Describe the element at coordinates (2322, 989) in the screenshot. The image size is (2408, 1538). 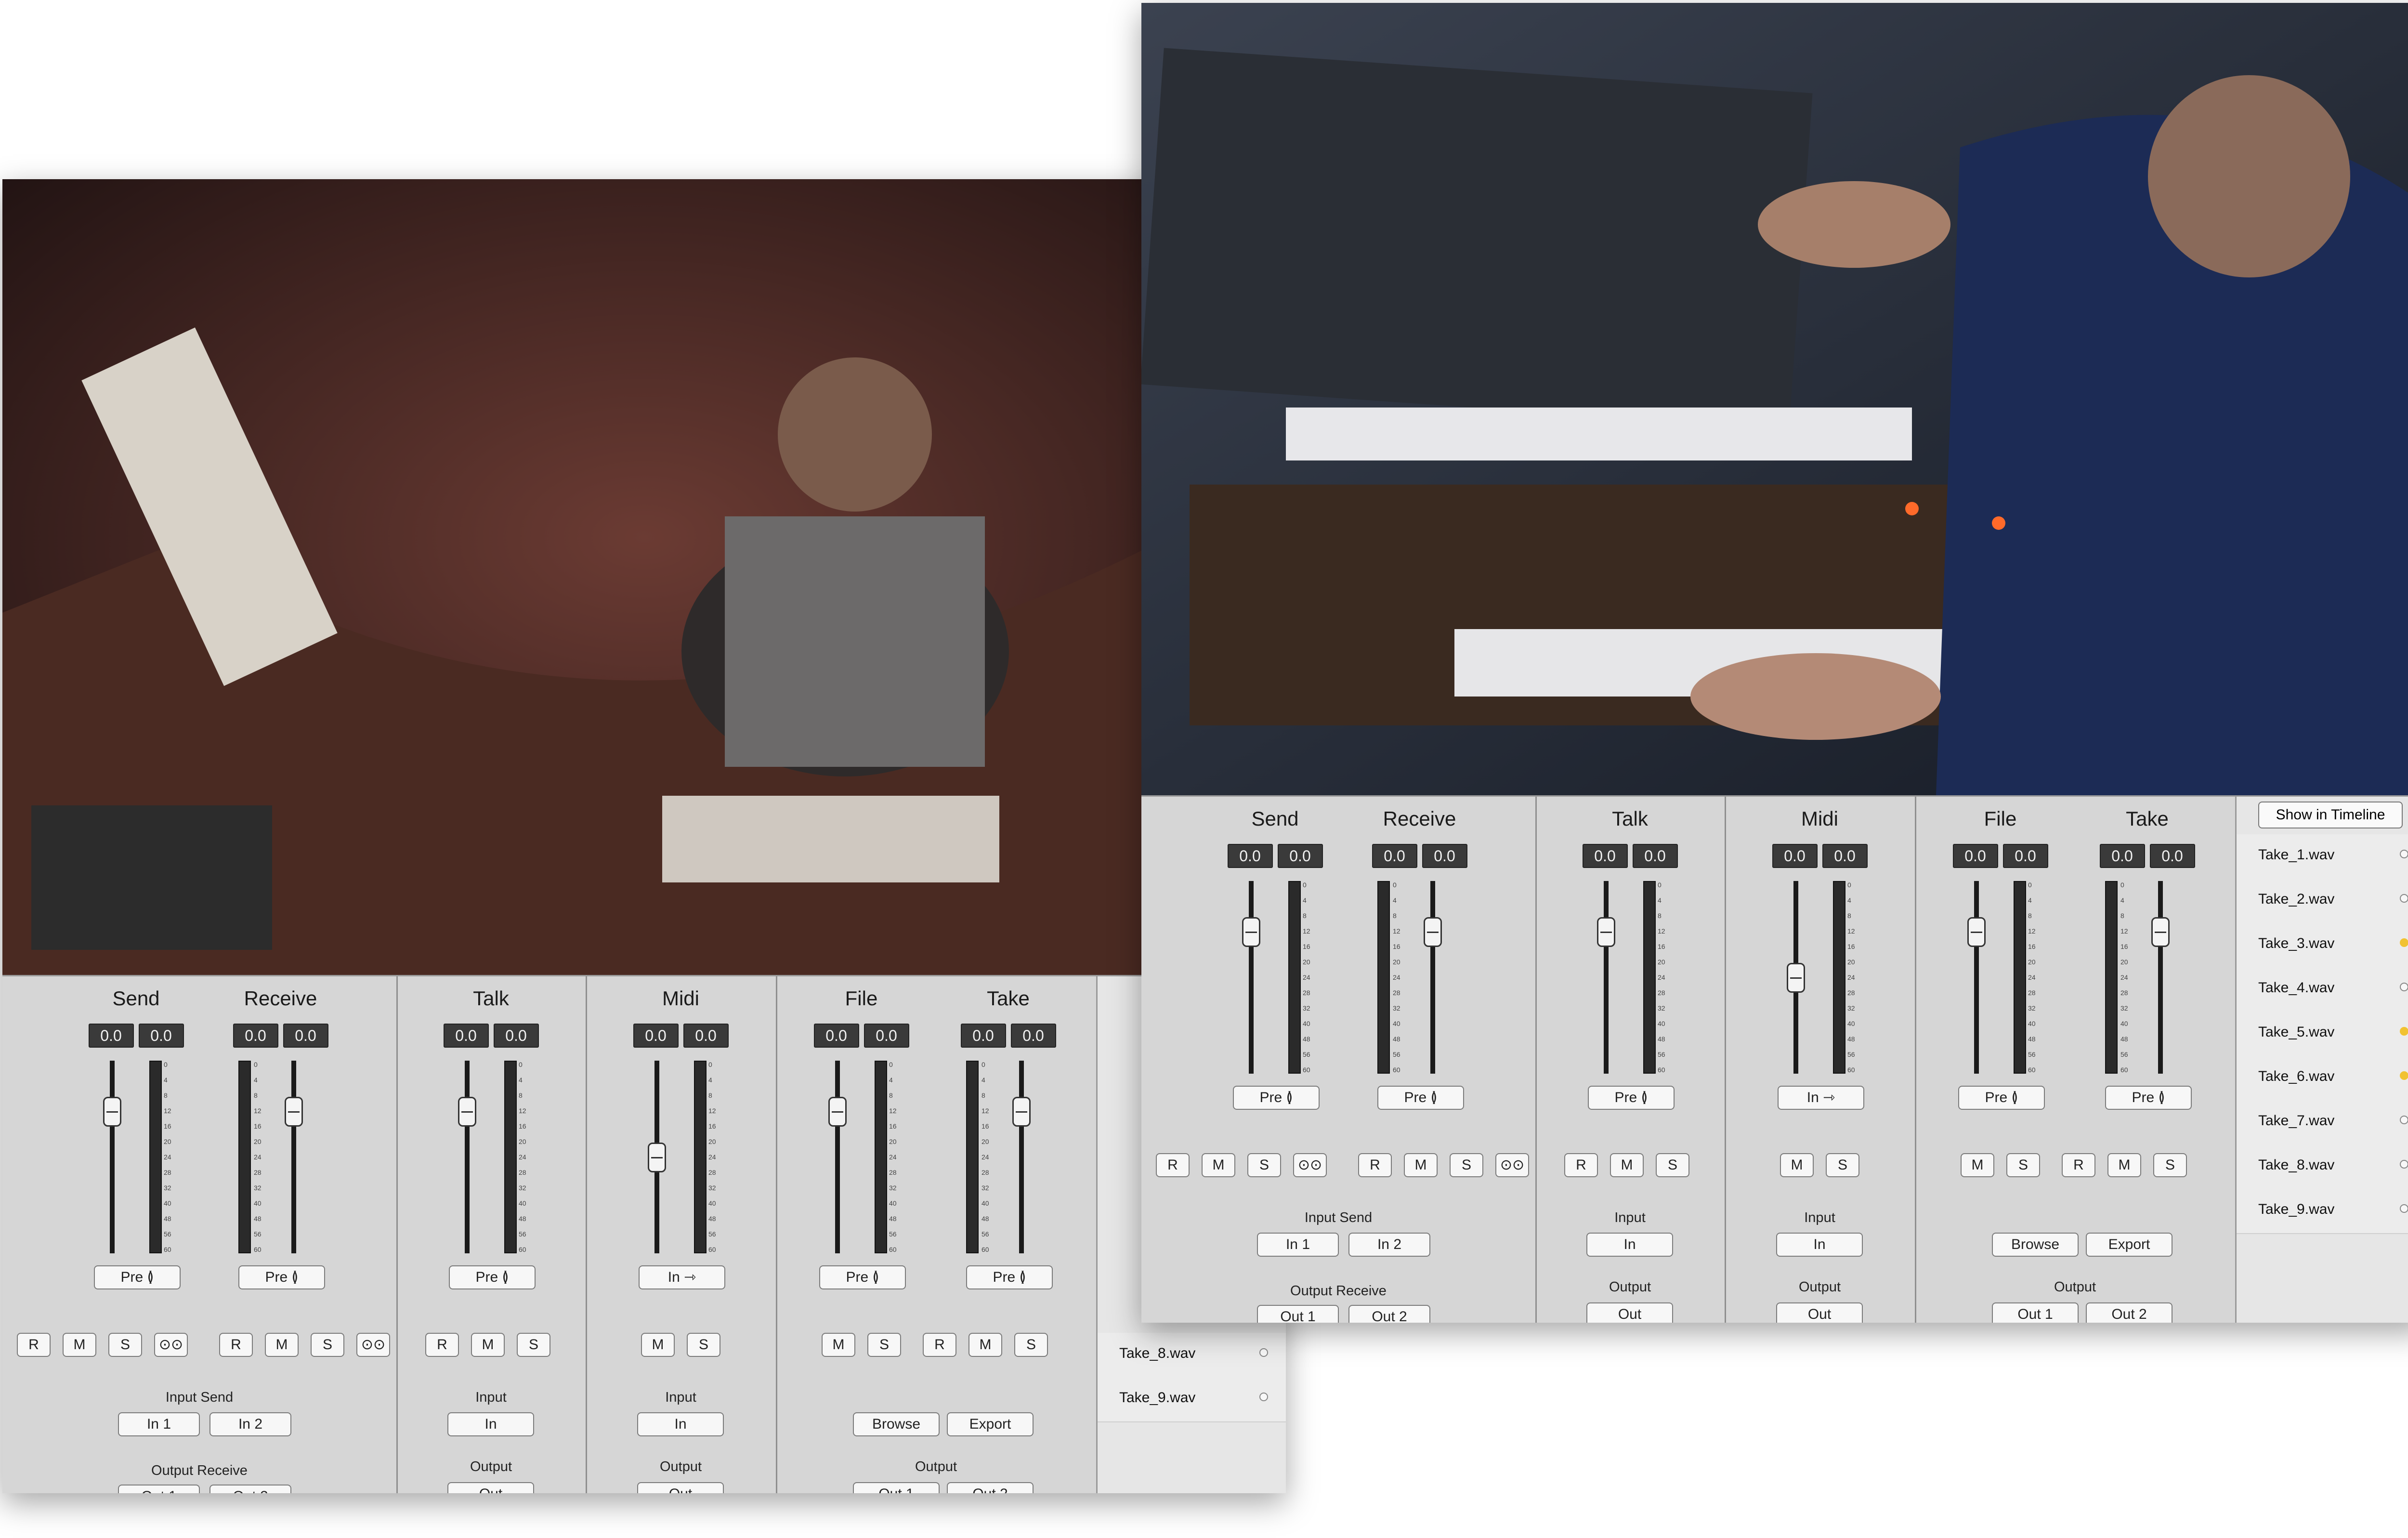
I see `list-item: Take_4.wav` at that location.